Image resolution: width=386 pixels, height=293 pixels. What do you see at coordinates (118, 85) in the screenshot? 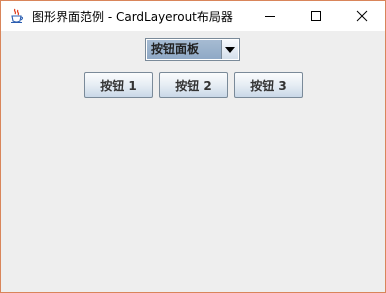
I see `button-1: 按钮 1` at bounding box center [118, 85].